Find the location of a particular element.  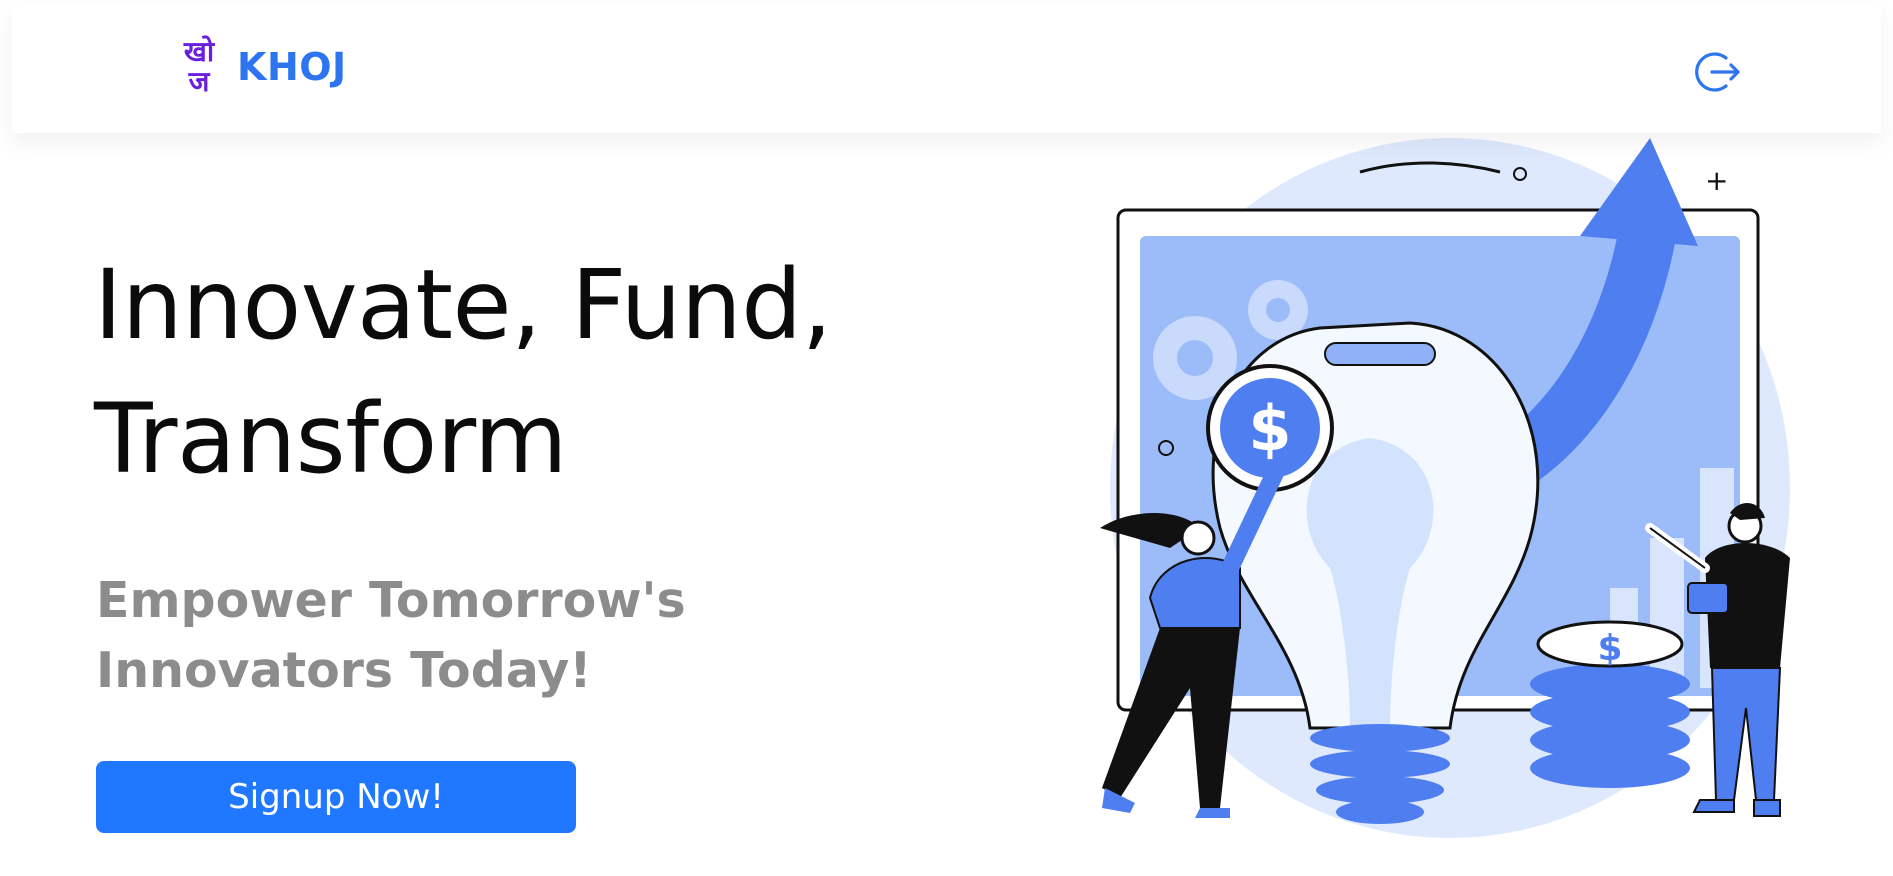

logo-line-2: ज is located at coordinates (199, 81).